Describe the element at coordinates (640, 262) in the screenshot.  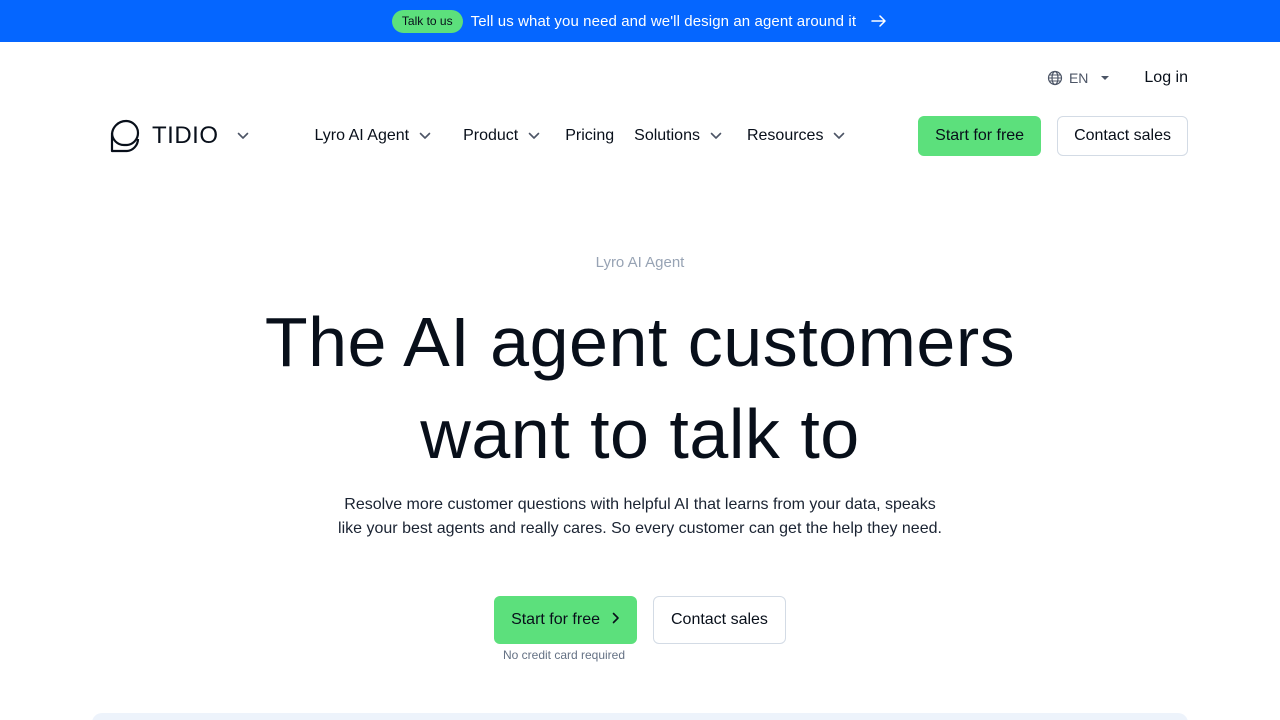
I see `hero-eyebrow: Lyro AI Agent` at that location.